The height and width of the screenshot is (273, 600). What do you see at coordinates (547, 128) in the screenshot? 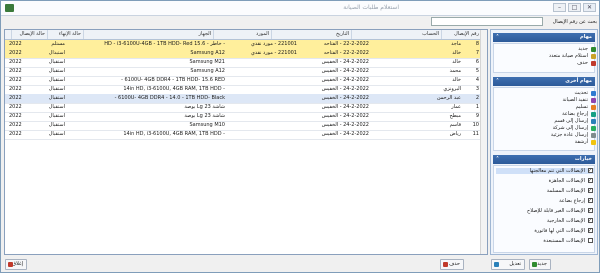
I see `sidebar-item: إرسال إلى شركة` at bounding box center [547, 128].